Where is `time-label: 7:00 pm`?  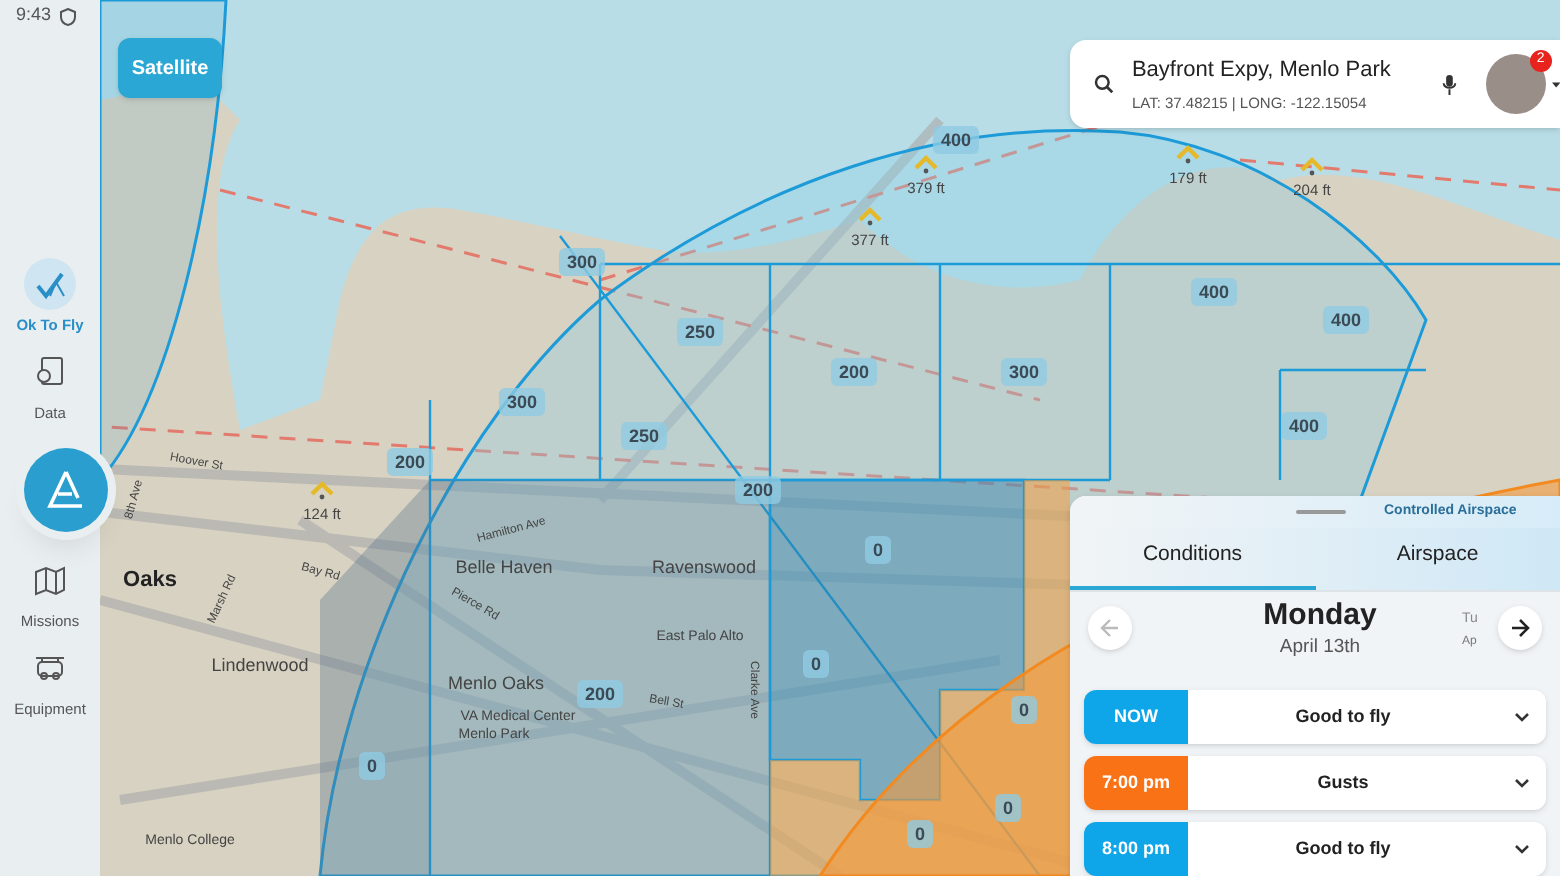 time-label: 7:00 pm is located at coordinates (1136, 783).